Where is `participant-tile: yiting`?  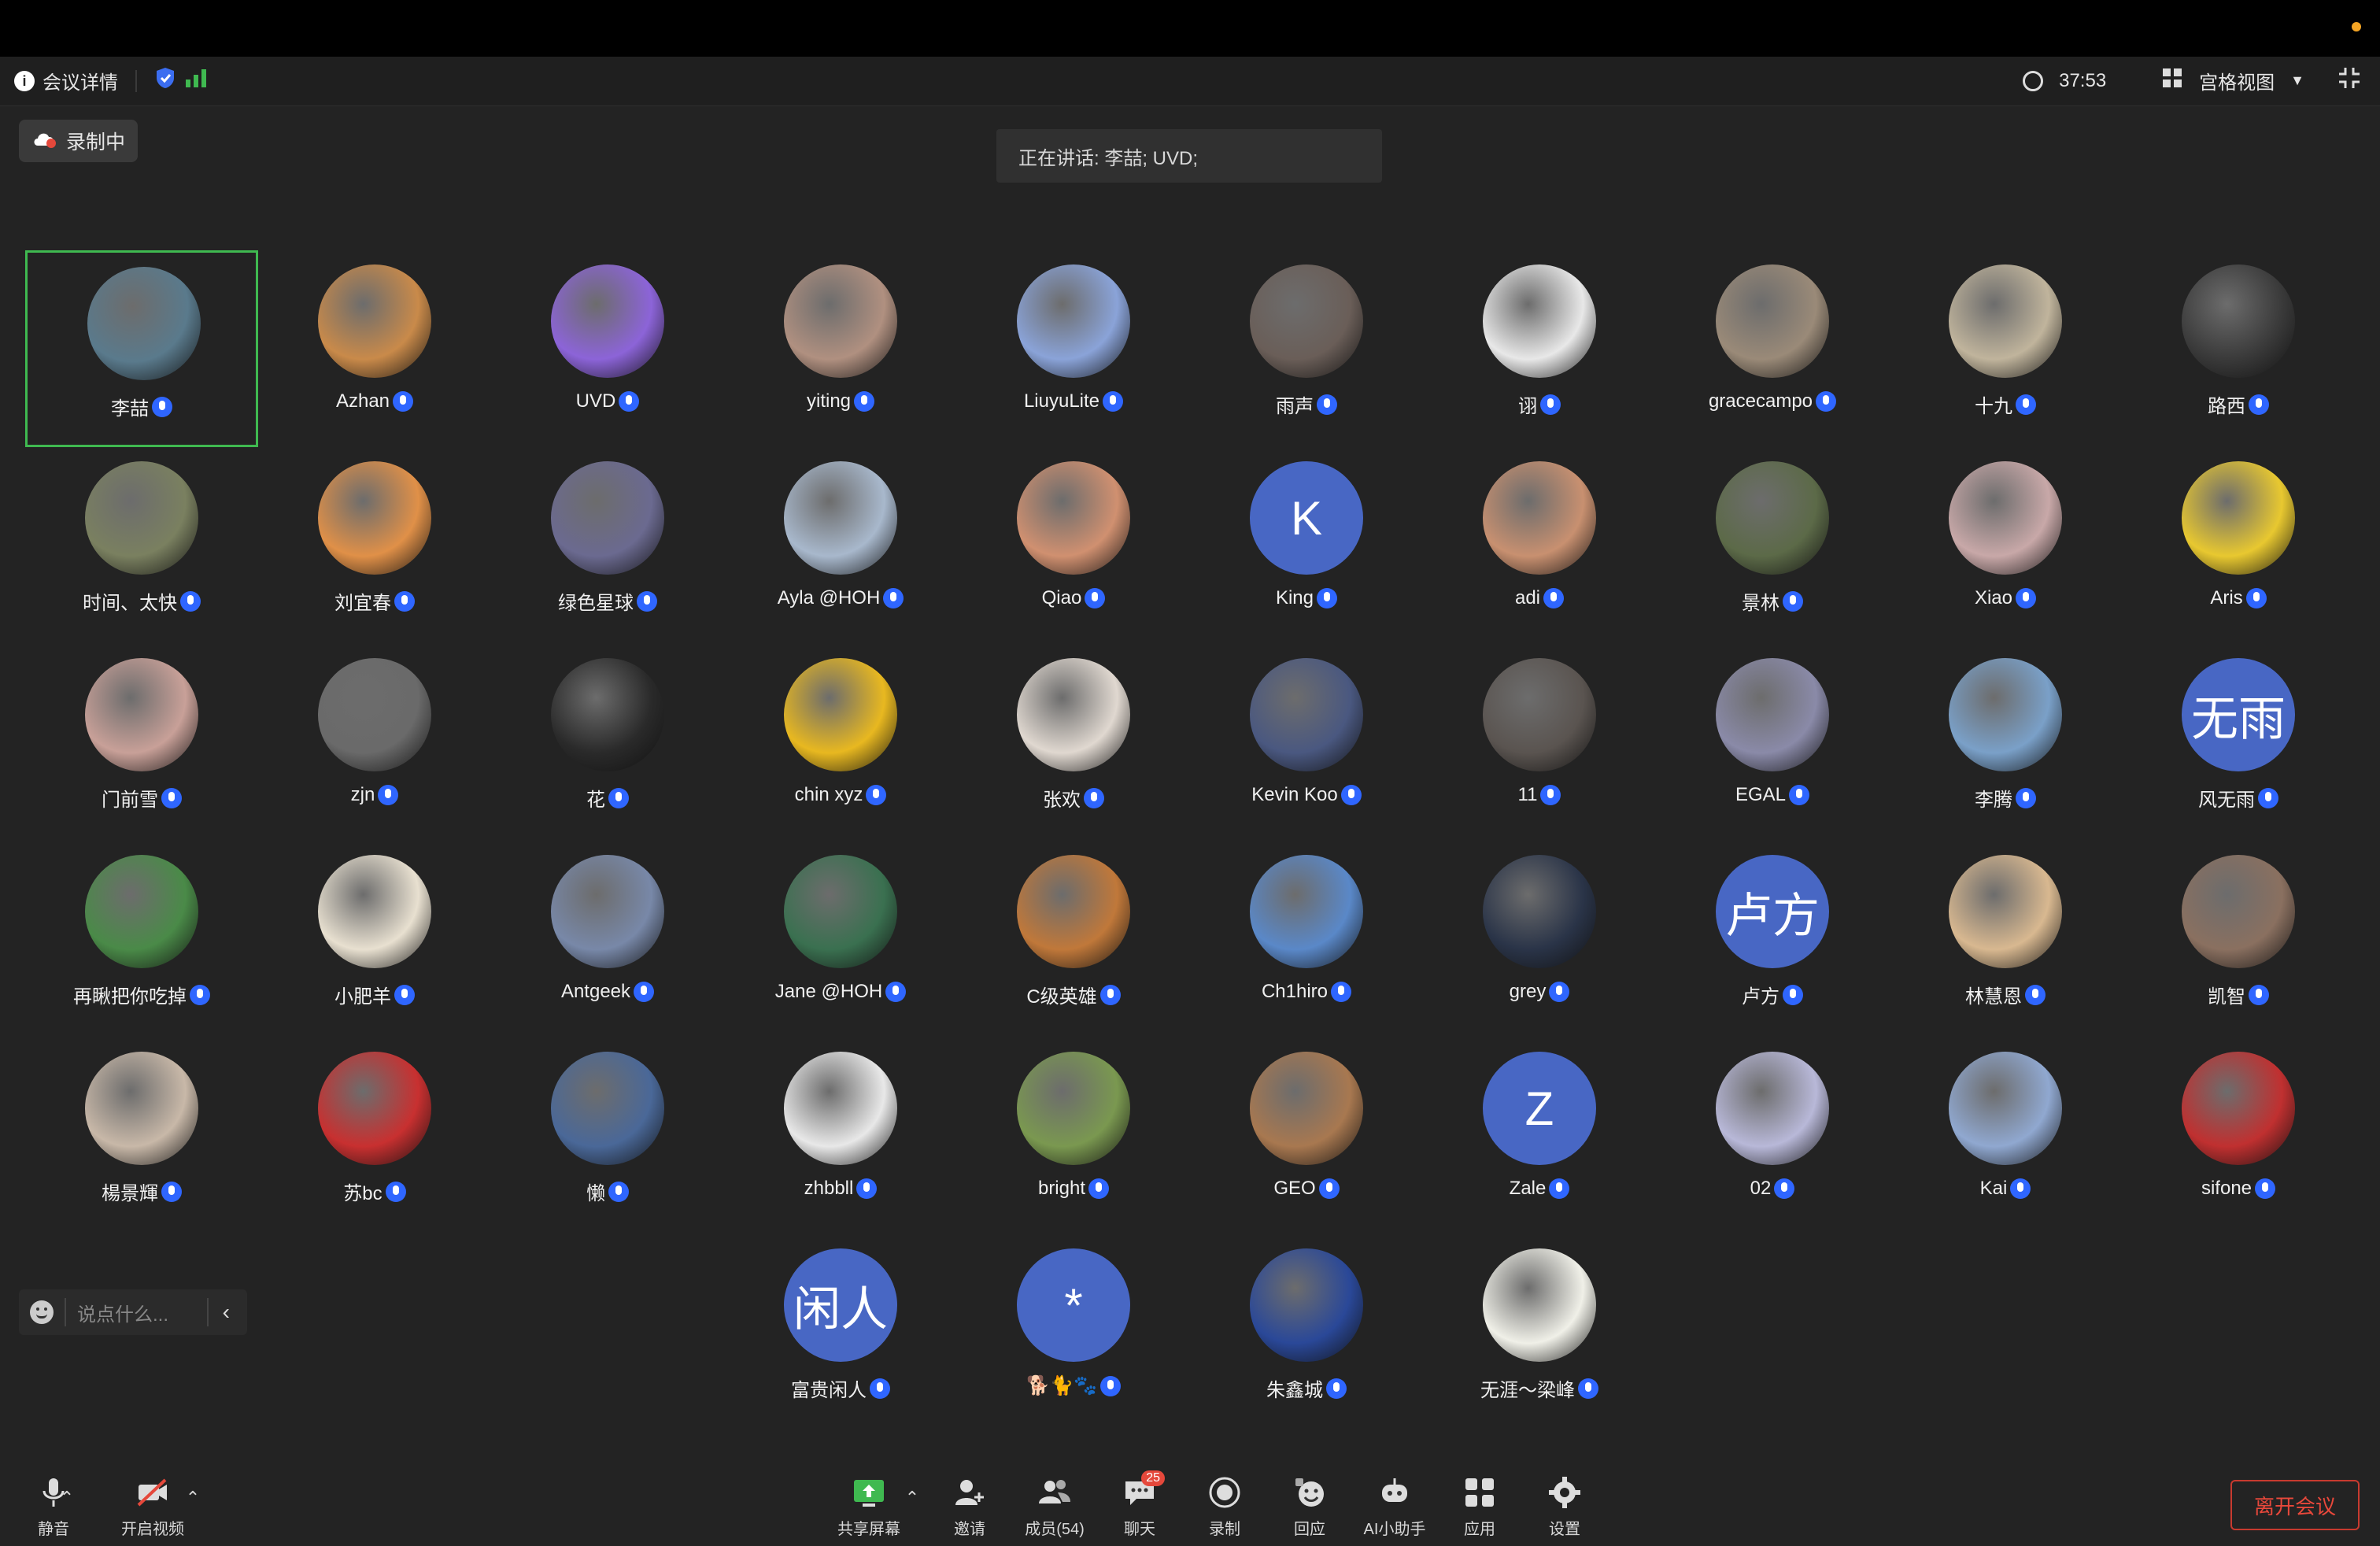
participant-tile: yiting is located at coordinates (840, 348).